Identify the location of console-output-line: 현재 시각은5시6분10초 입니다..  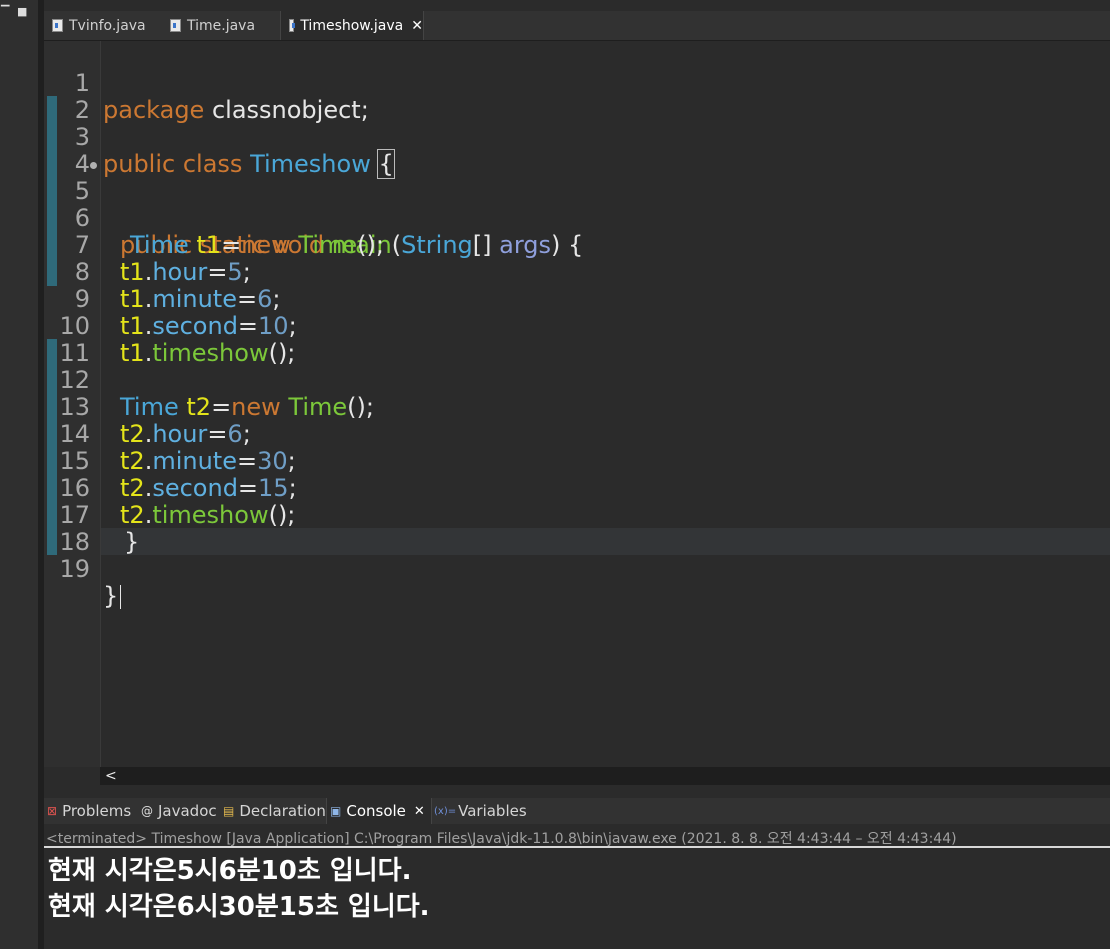
(230, 871).